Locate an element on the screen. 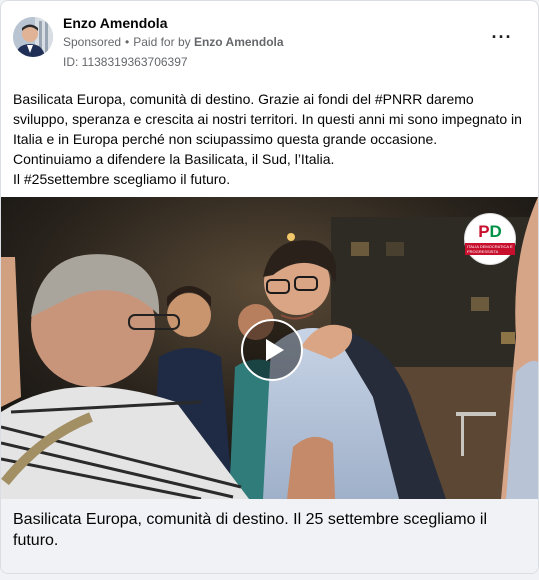 This screenshot has height=580, width=539. ad-id: ID: 1138319363706397 is located at coordinates (125, 62).